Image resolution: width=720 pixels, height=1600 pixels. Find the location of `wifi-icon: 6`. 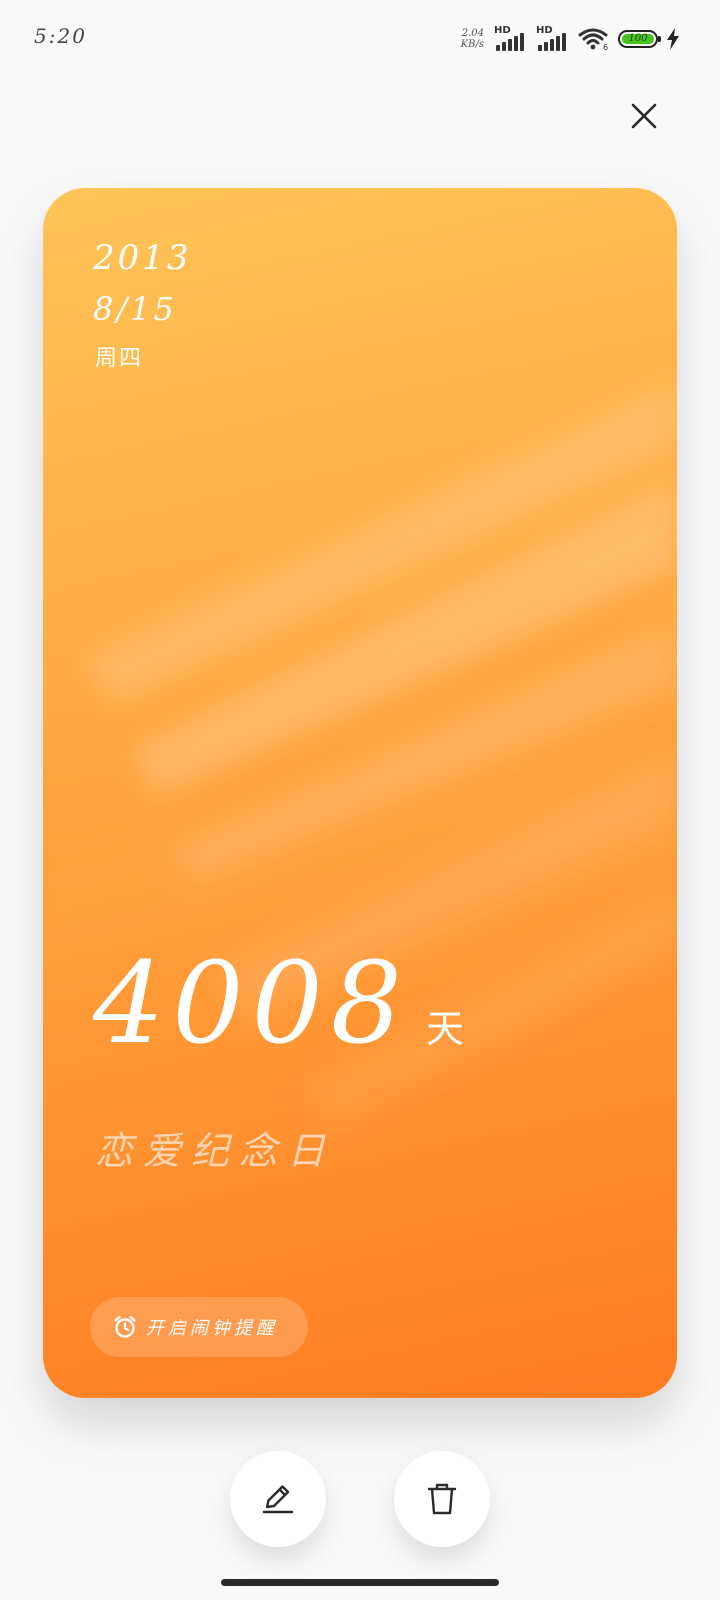

wifi-icon: 6 is located at coordinates (594, 39).